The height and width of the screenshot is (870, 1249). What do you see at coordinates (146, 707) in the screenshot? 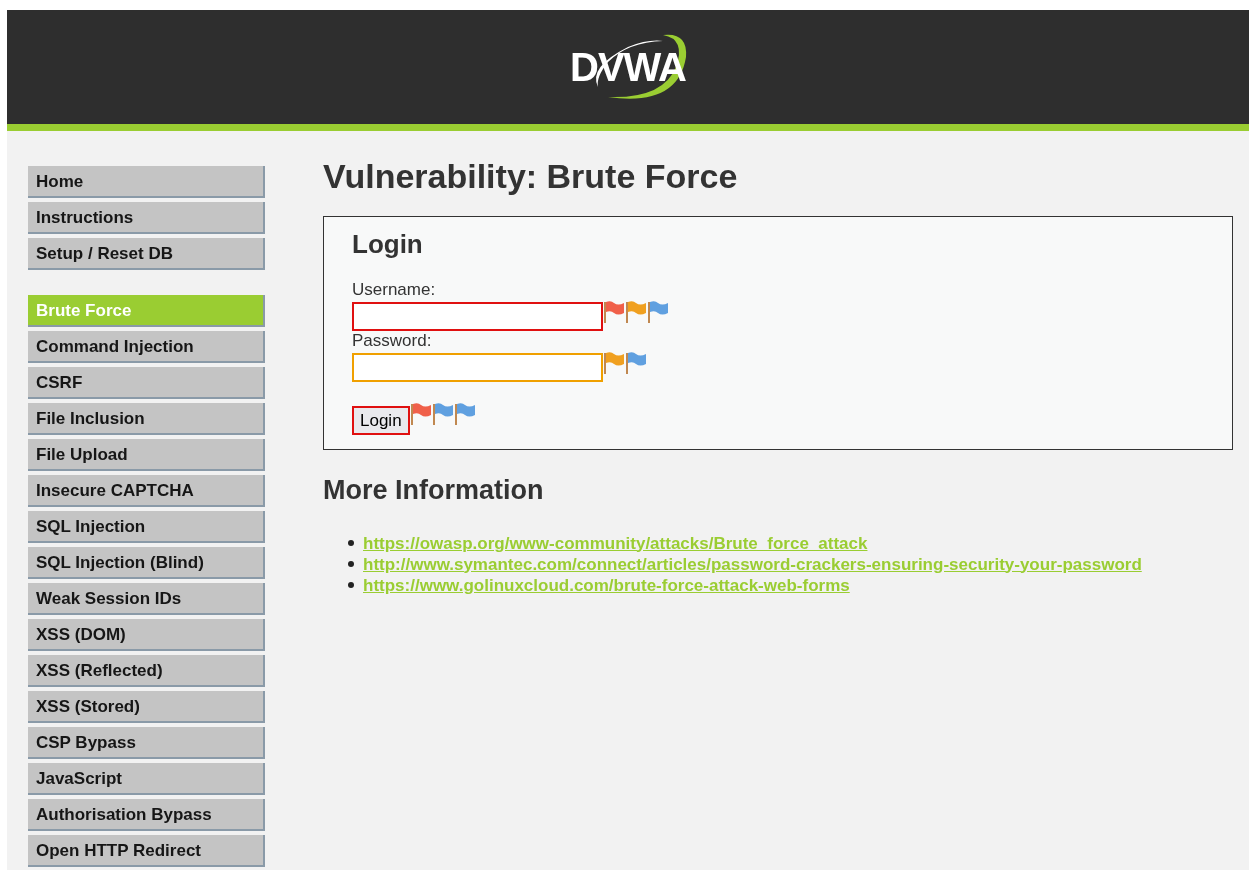
I see `menu-item: XSS (Stored)` at bounding box center [146, 707].